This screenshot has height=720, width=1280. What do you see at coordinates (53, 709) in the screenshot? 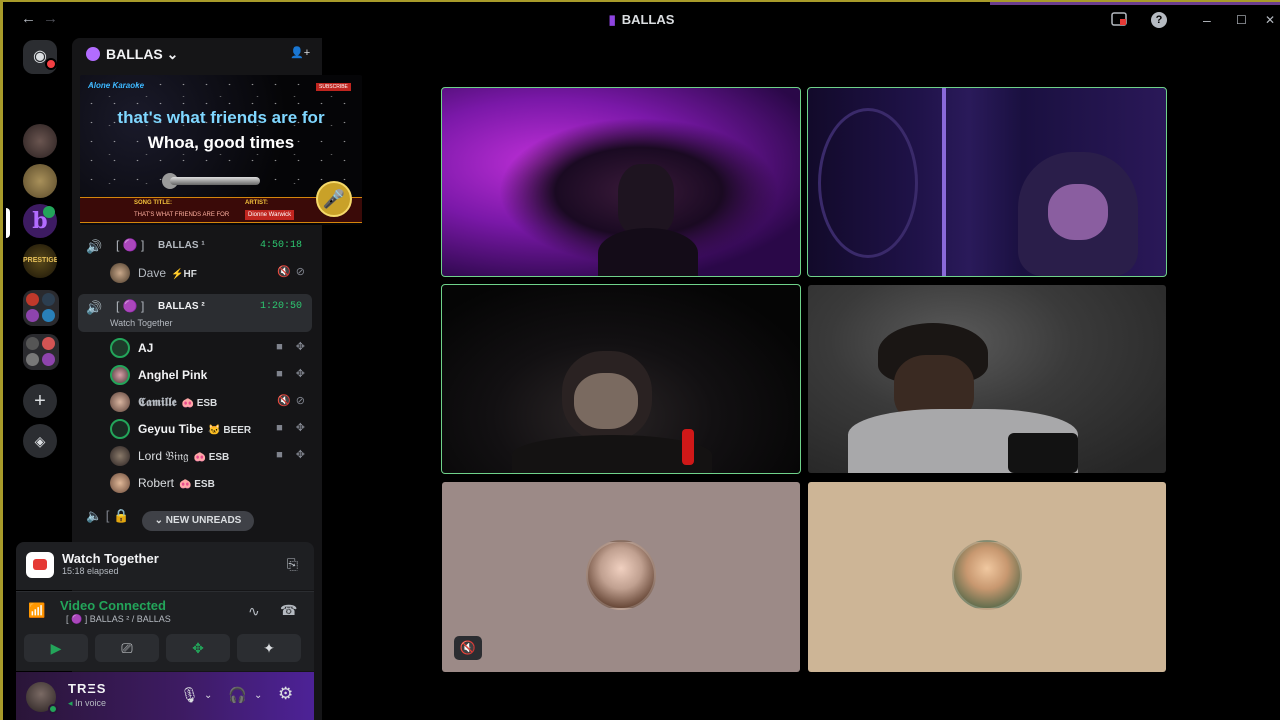
I see `online-status-dot` at bounding box center [53, 709].